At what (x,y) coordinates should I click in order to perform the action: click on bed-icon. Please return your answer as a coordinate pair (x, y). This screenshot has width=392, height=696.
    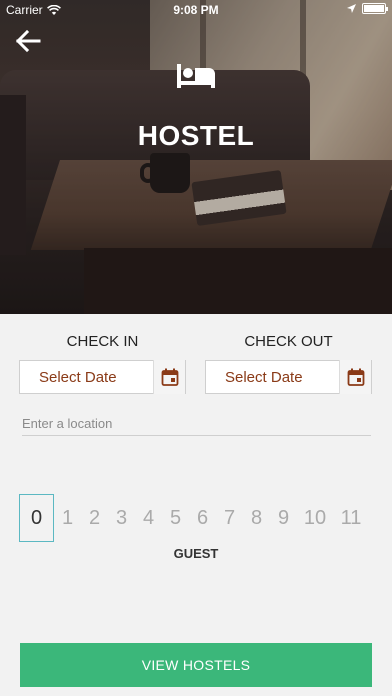
    Looking at the image, I should click on (196, 76).